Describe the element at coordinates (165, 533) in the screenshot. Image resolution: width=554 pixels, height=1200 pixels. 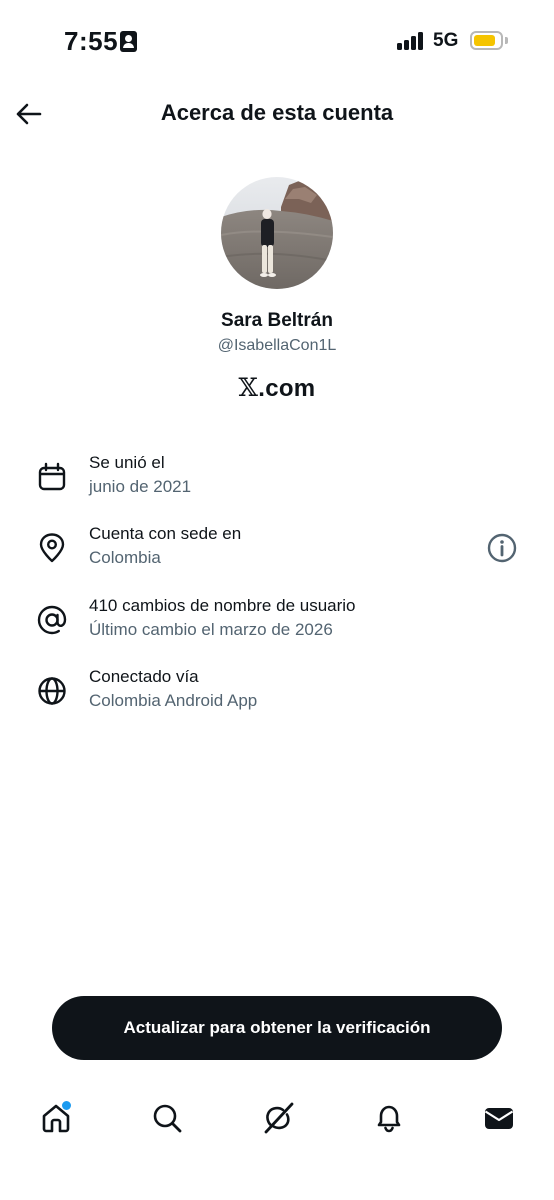
I see `info-label: Cuenta con sede en` at that location.